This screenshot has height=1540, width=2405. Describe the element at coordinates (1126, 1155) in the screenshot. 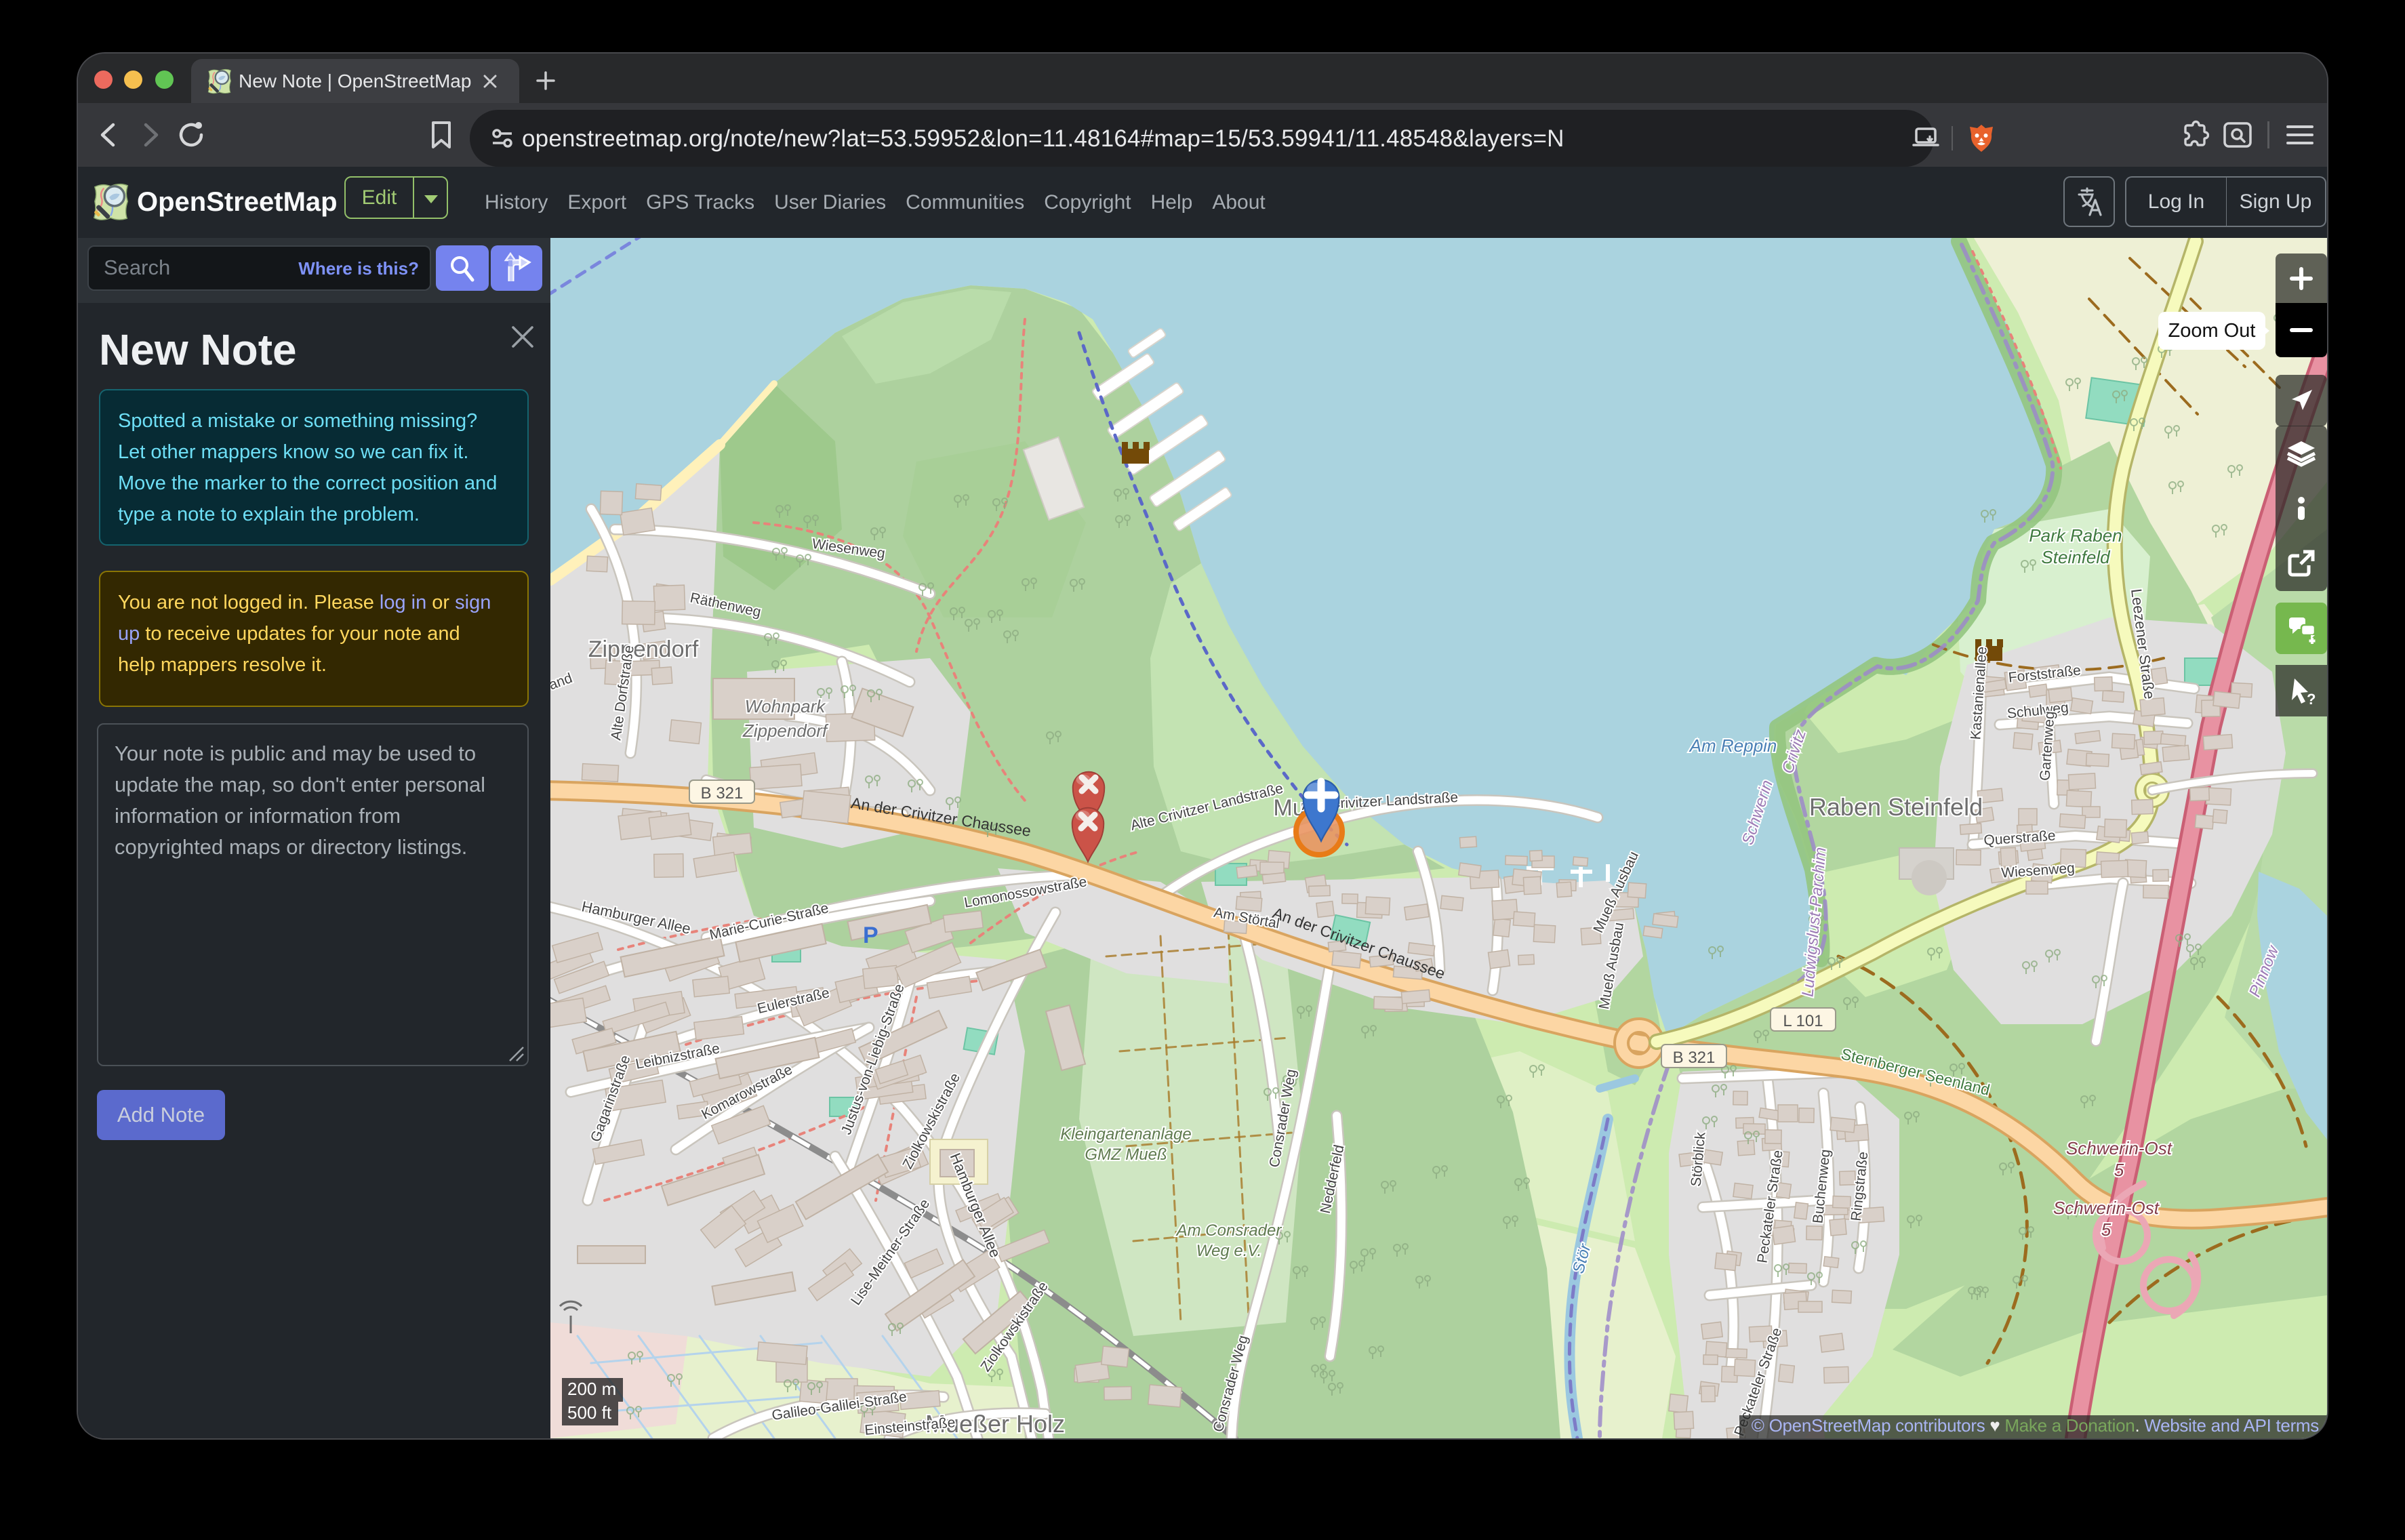

I see `svg-text: GMZ Mueß` at that location.